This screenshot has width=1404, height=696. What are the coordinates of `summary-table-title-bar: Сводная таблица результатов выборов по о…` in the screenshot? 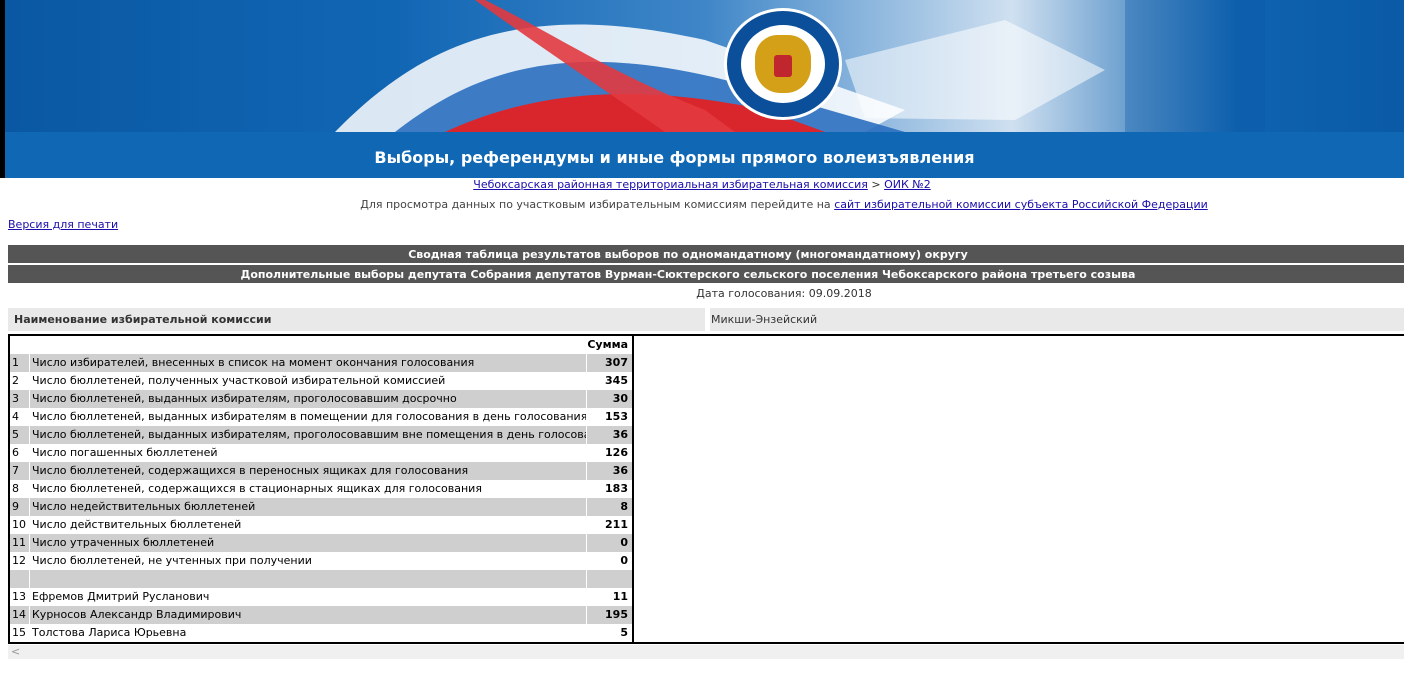 It's located at (706, 254).